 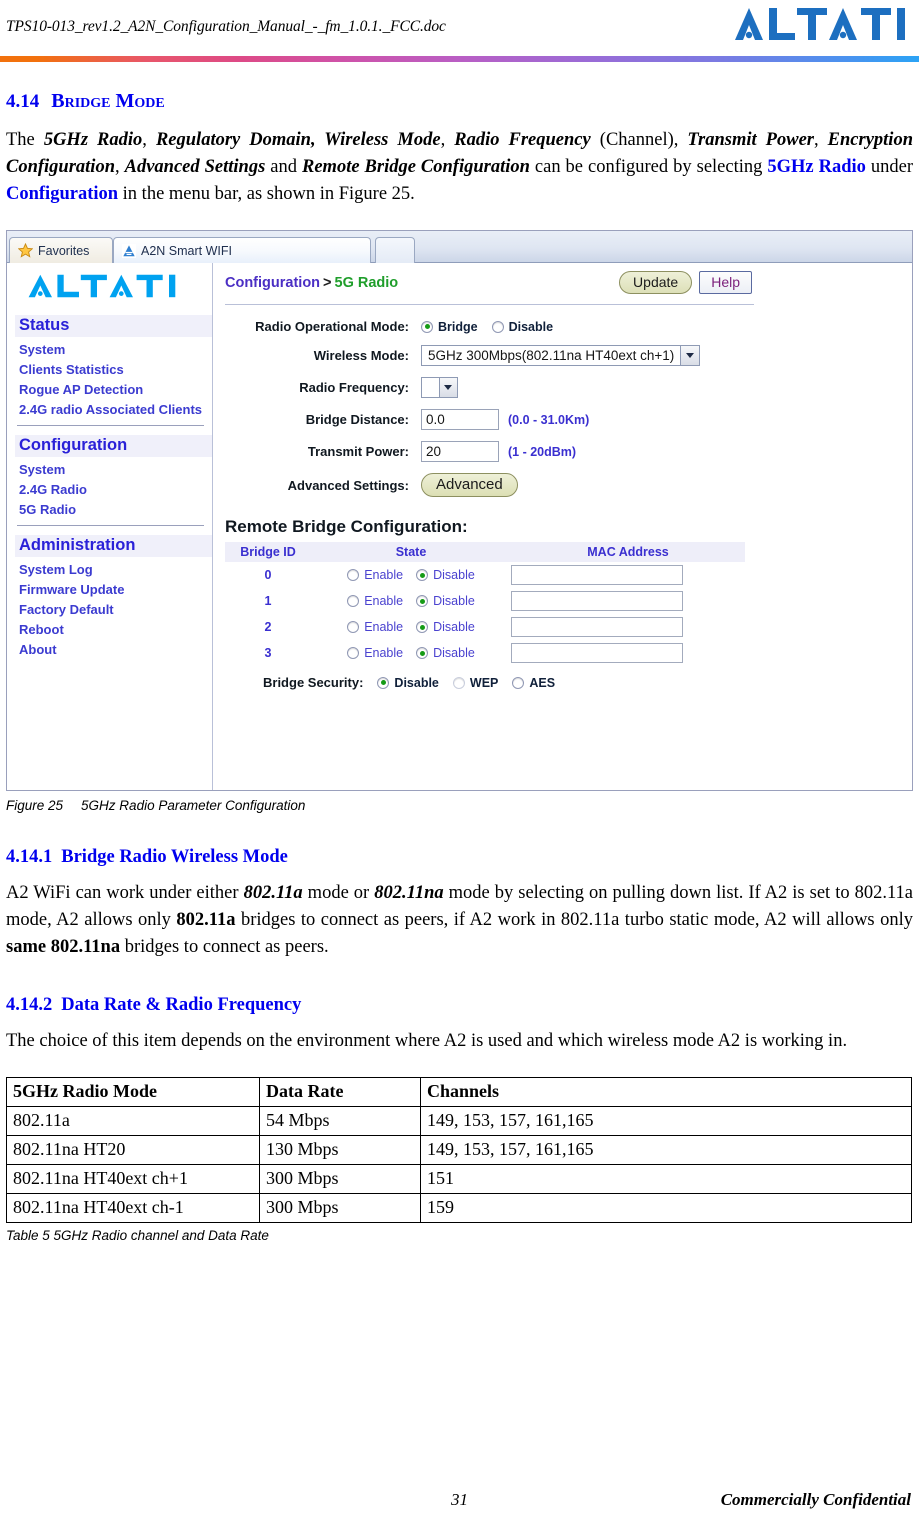 I want to click on altai-web-logo, so click(x=106, y=285).